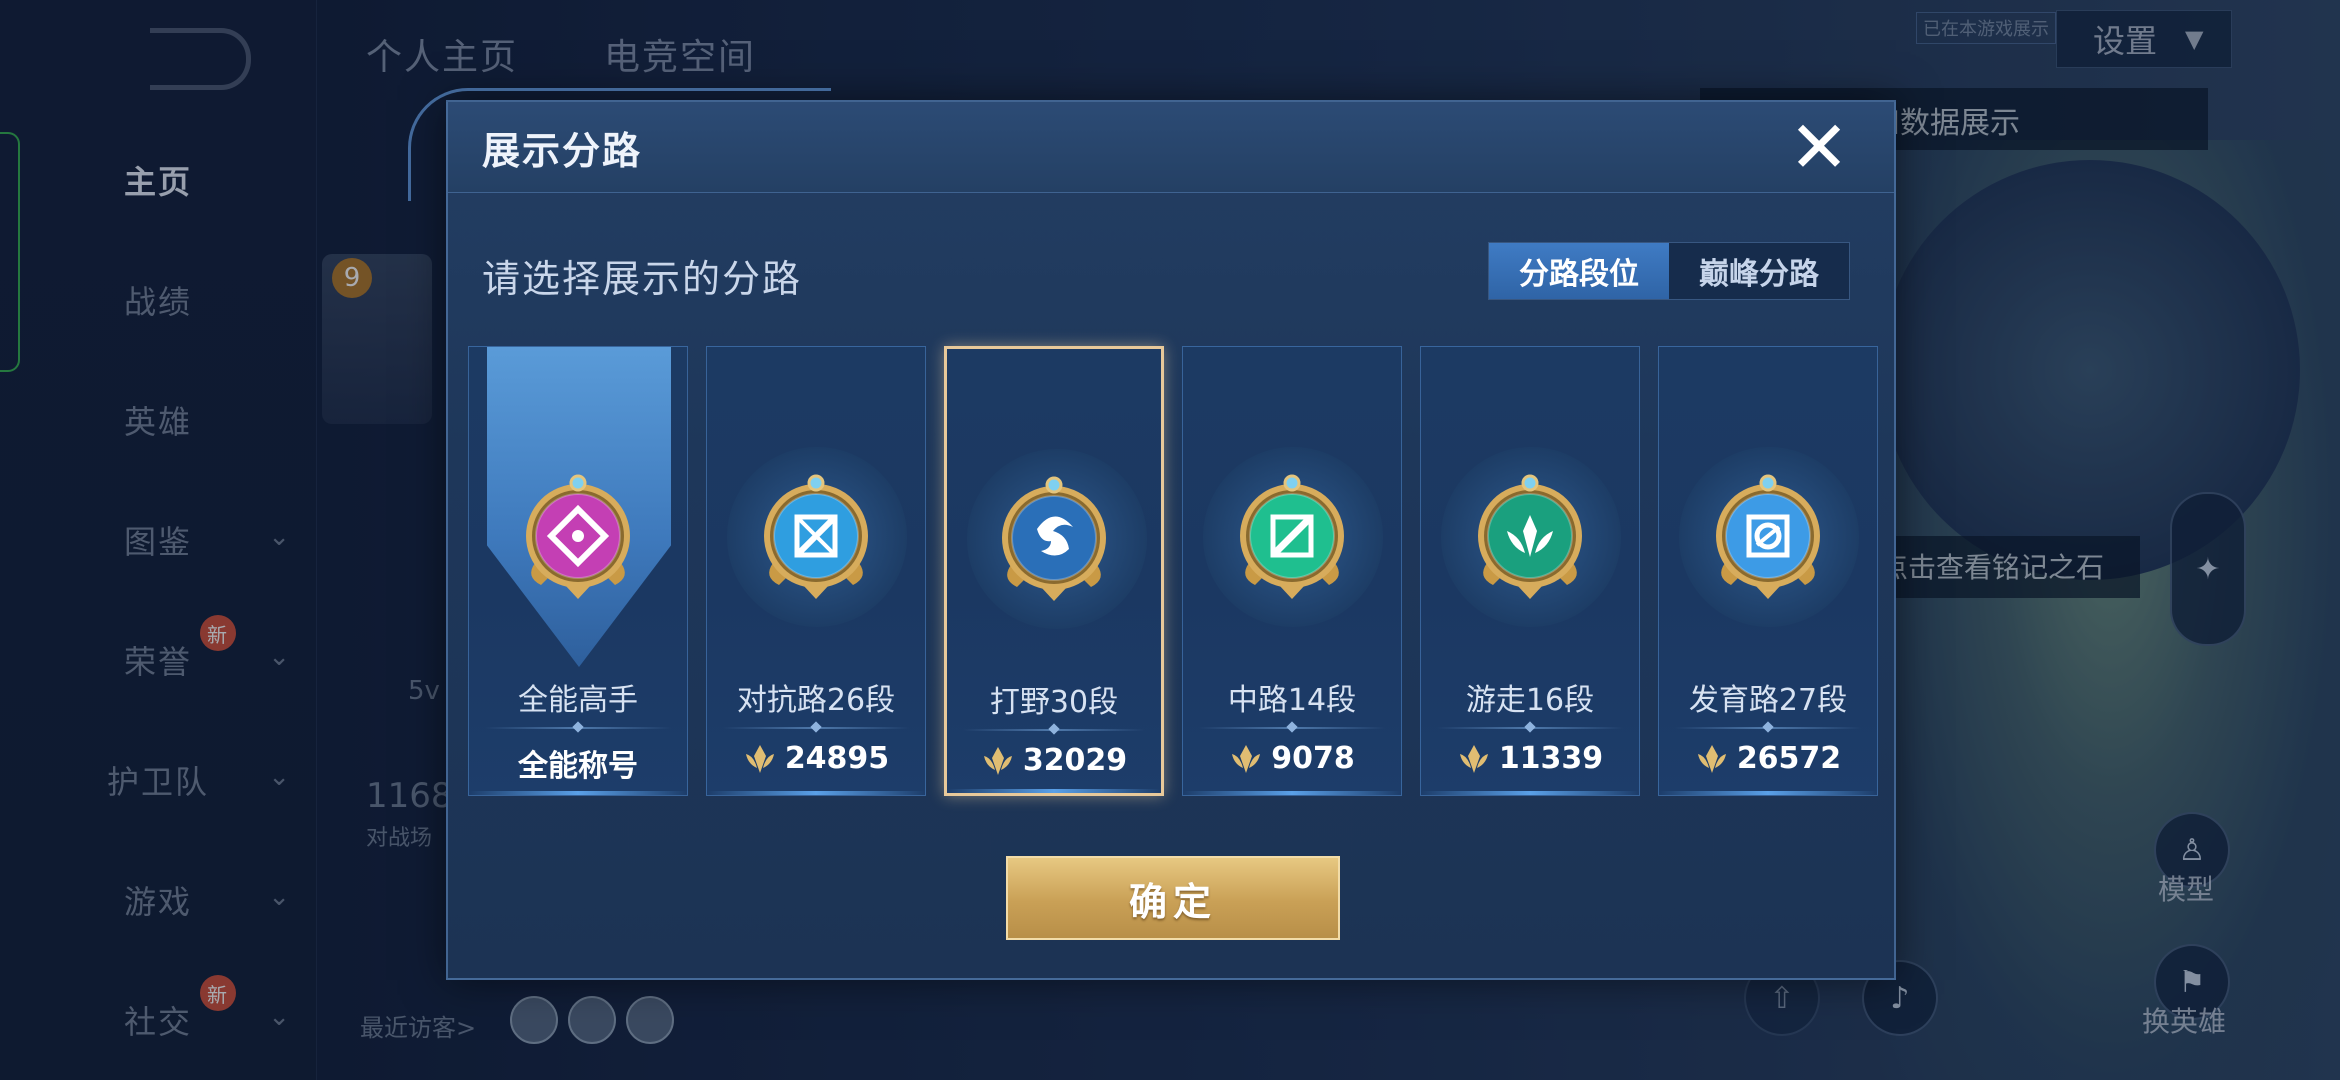 This screenshot has width=2340, height=1080. What do you see at coordinates (1579, 271) in the screenshot?
I see `toggle-lane-rank: 分路段位` at bounding box center [1579, 271].